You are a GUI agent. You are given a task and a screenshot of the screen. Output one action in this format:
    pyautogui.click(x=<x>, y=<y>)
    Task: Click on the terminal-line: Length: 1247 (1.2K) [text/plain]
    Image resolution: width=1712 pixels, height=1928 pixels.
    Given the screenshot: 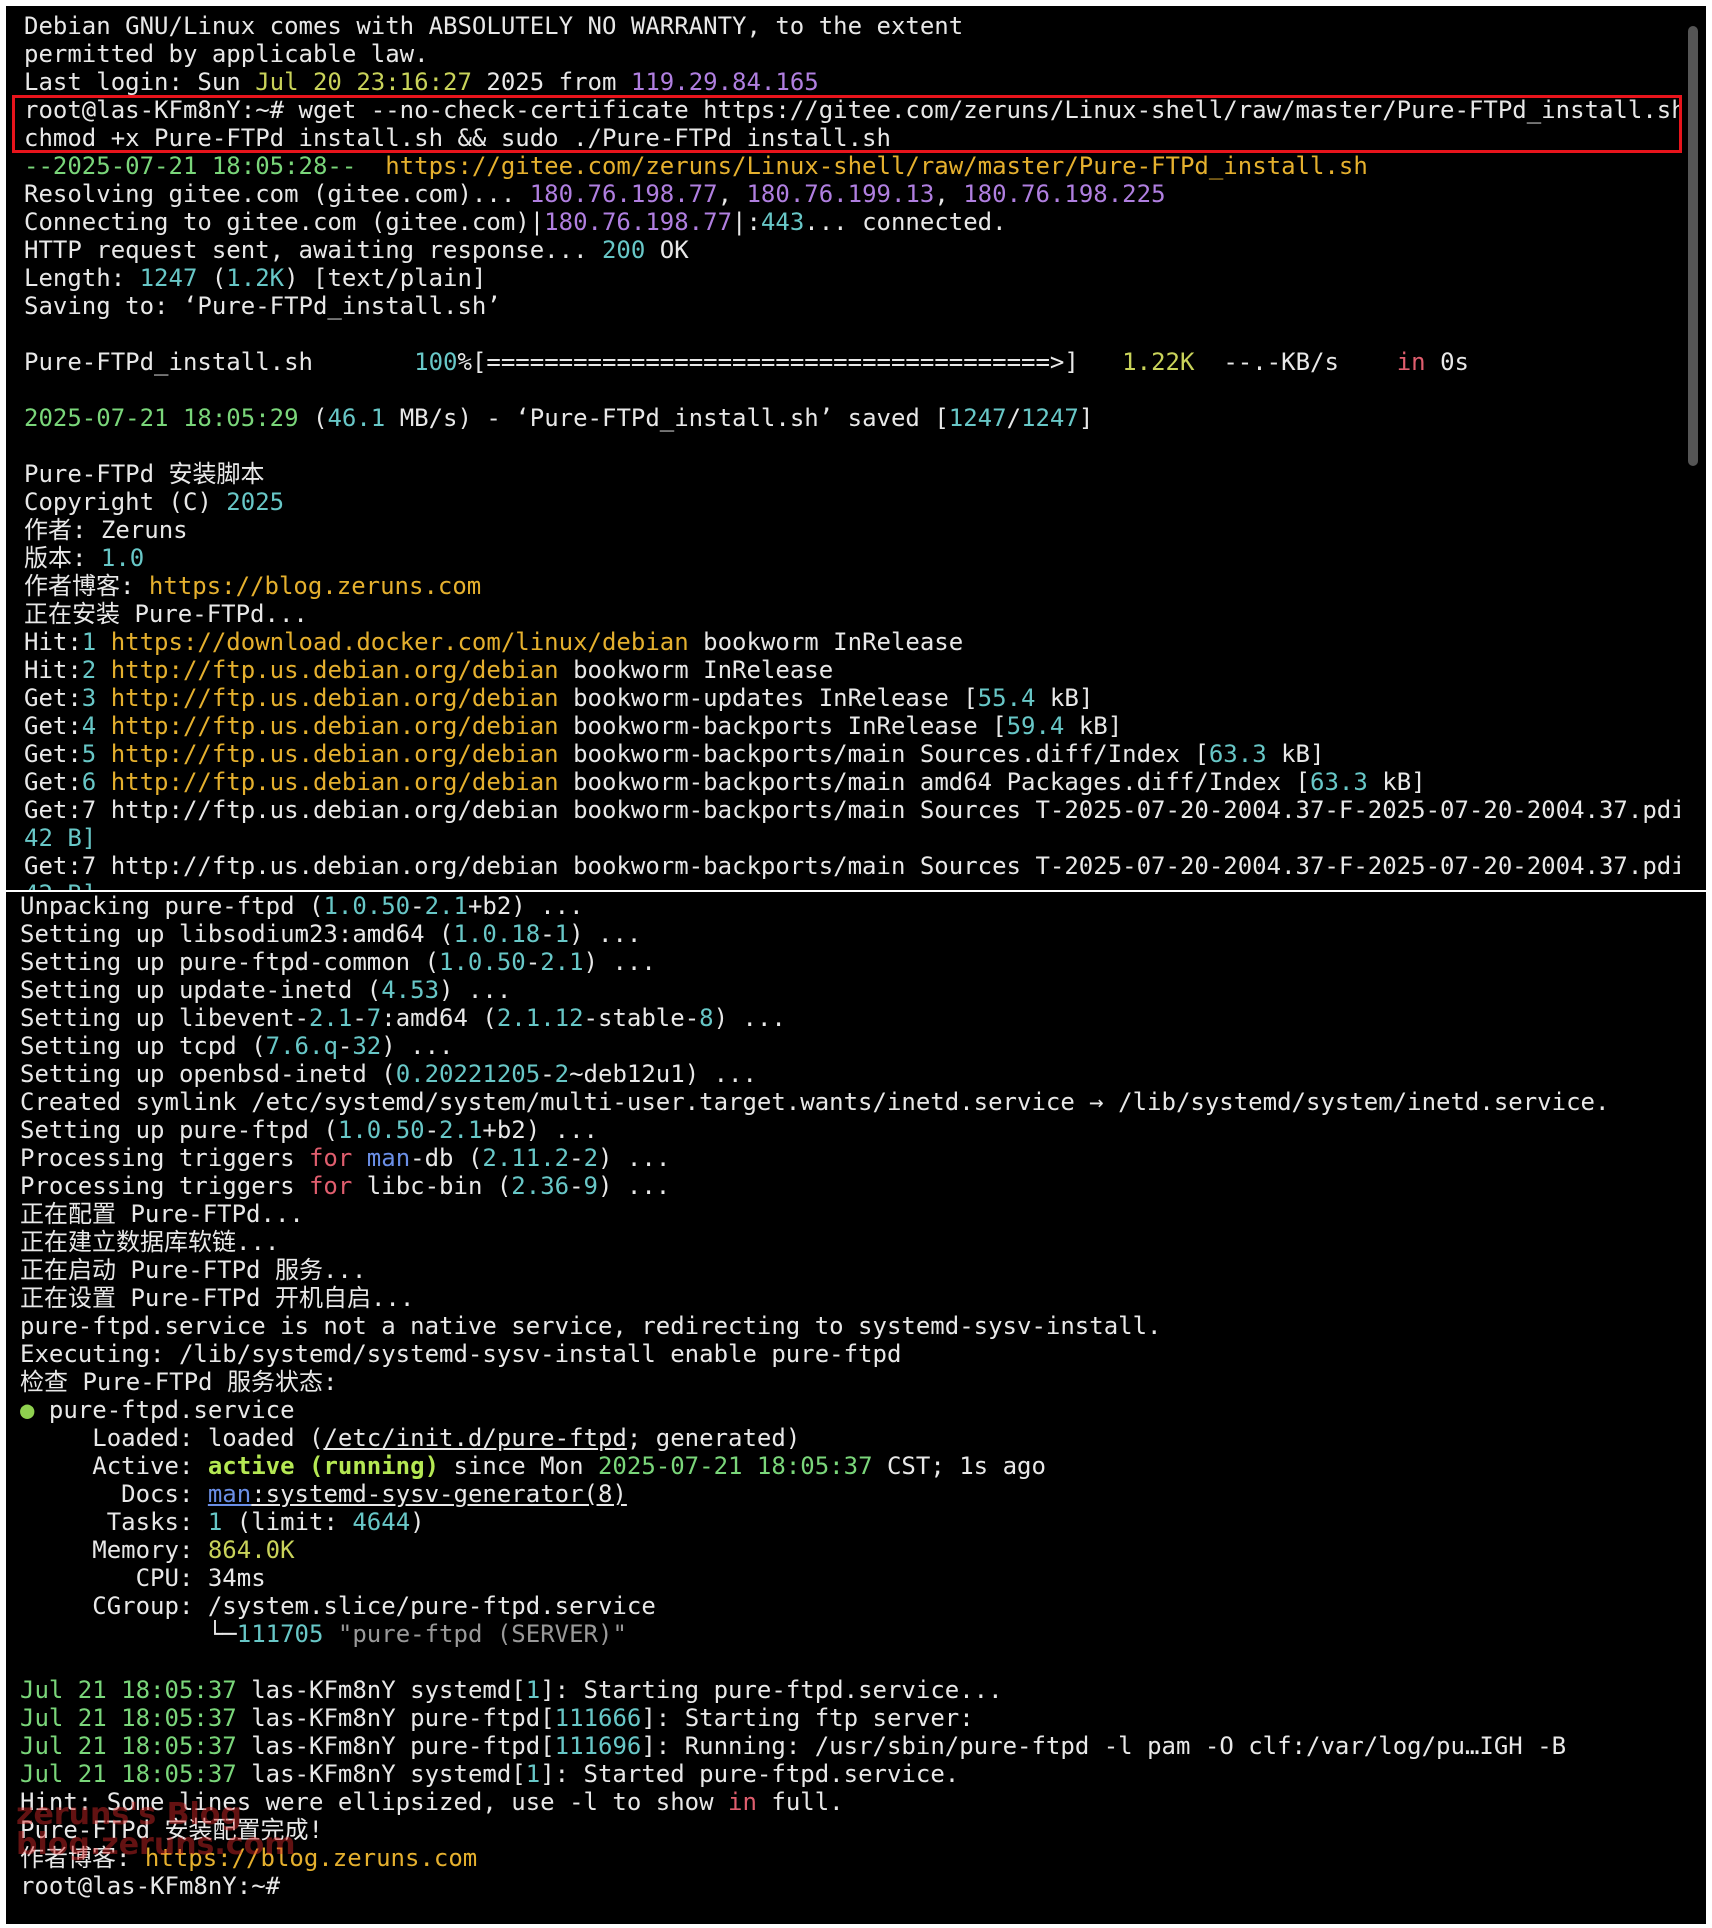 What is the action you would take?
    pyautogui.click(x=852, y=278)
    